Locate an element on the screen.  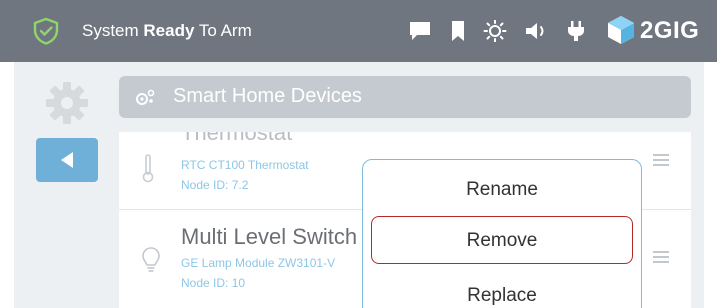
device-model: RTC CT100 Thermostat is located at coordinates (245, 165).